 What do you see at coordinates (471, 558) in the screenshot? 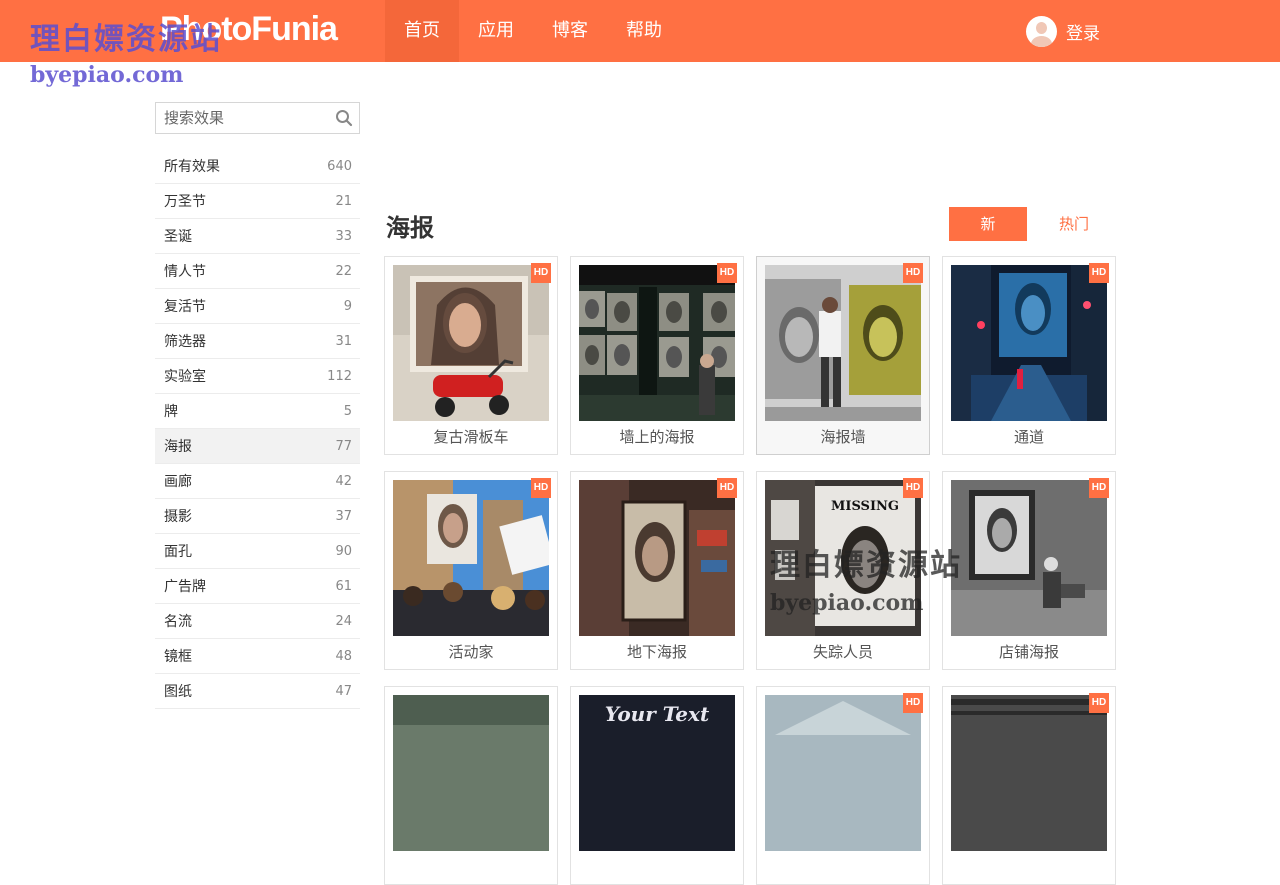
I see `activist-sign-thumb` at bounding box center [471, 558].